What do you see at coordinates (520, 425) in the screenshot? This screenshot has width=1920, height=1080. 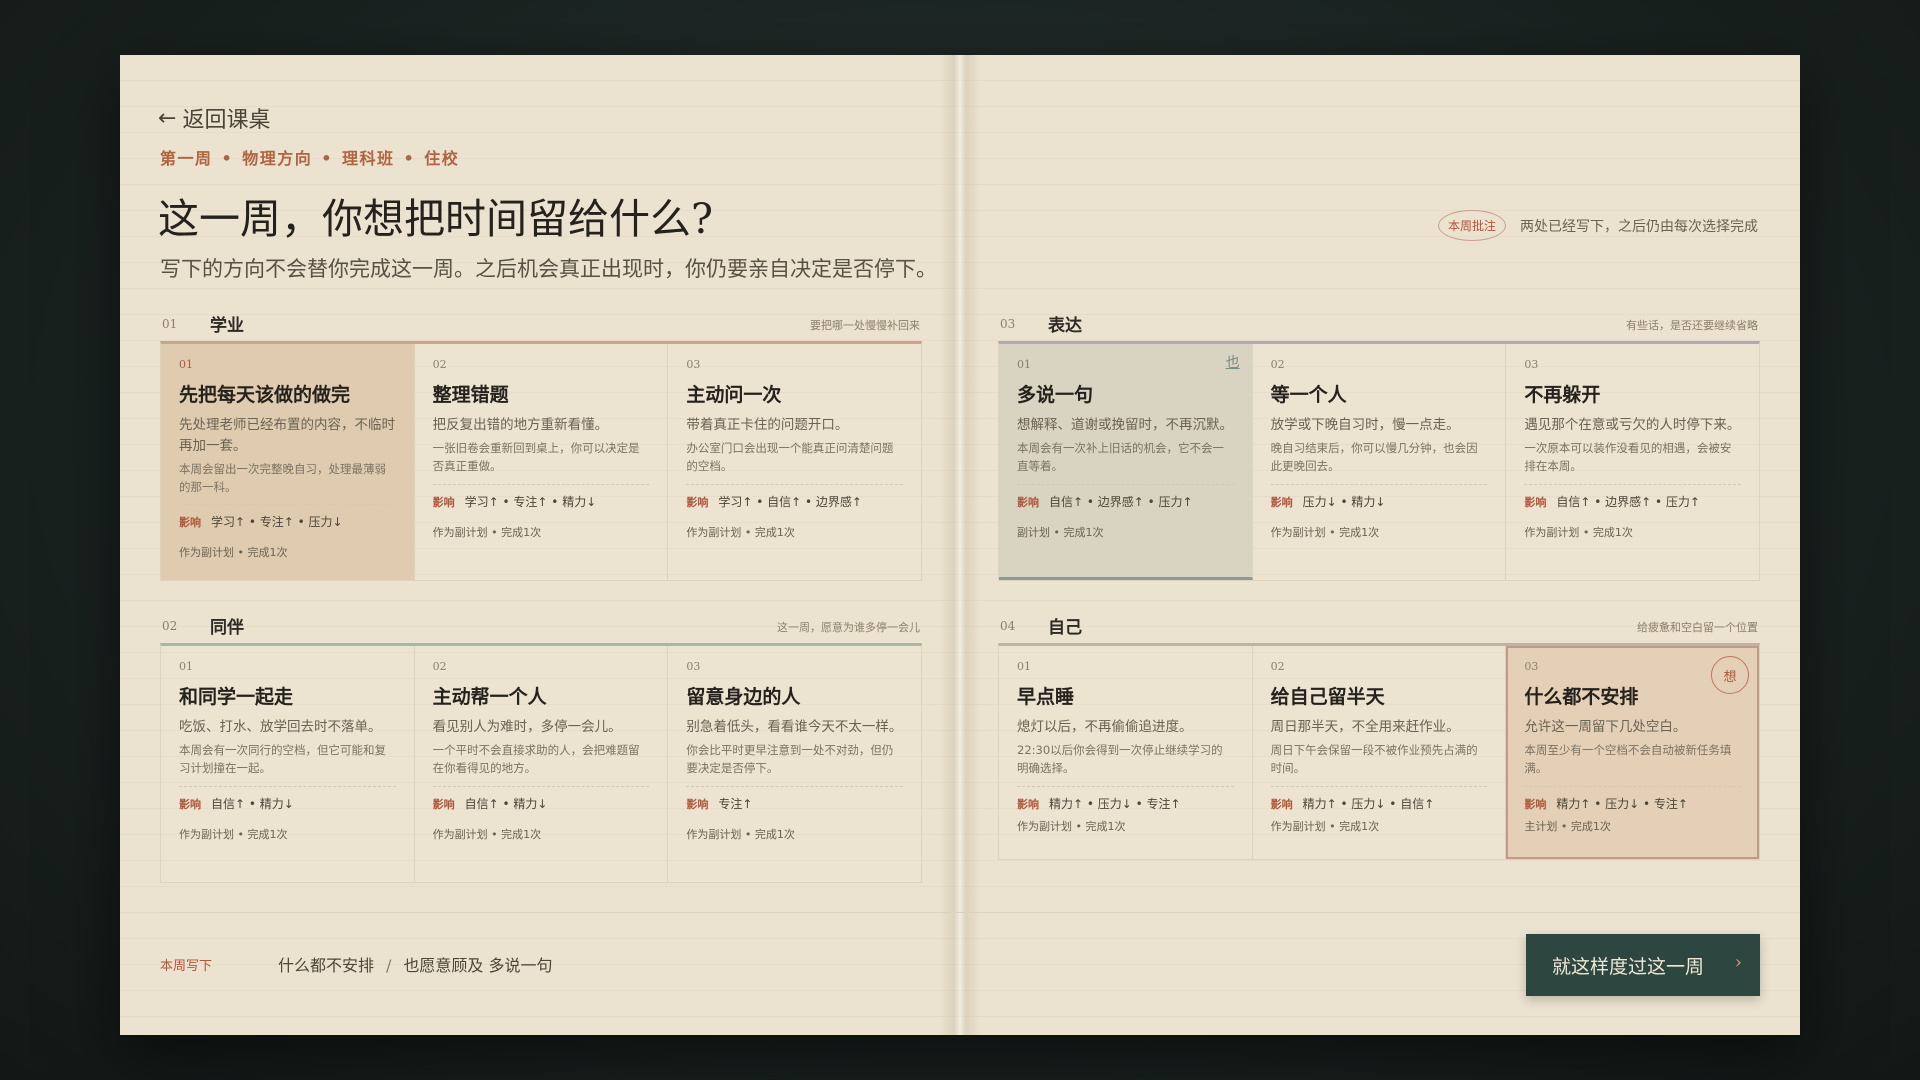 I see `card-description: 把反复出错的地方重新看懂。` at bounding box center [520, 425].